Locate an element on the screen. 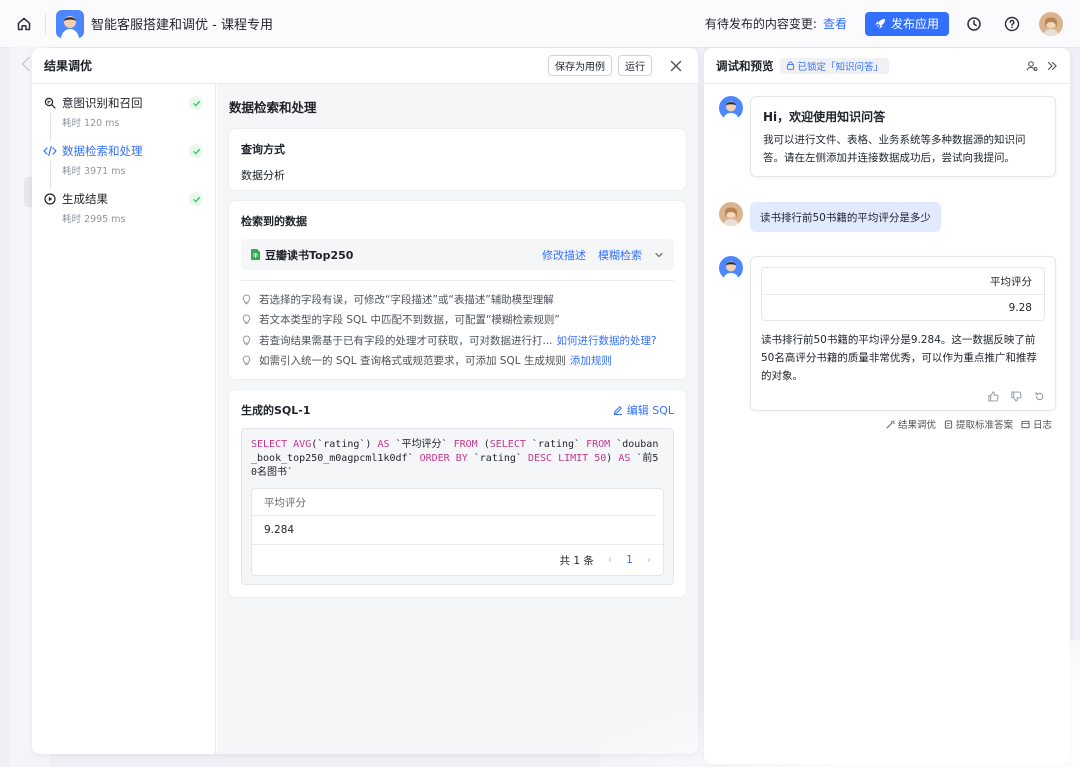 This screenshot has height=767, width=1080. sql-keyword: DESC LIMIT is located at coordinates (558, 458).